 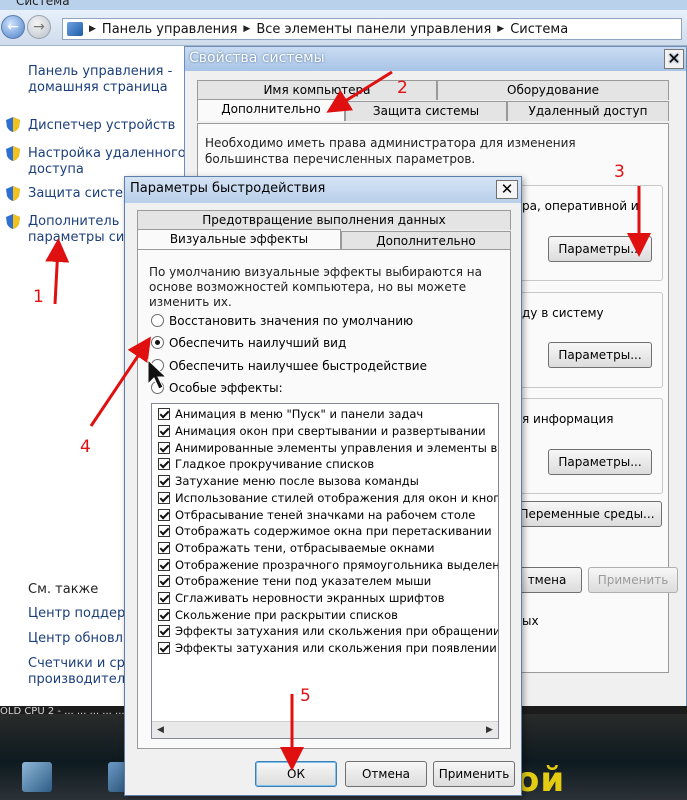 What do you see at coordinates (75, 639) in the screenshot?
I see `link-windows-update: Центр обновл` at bounding box center [75, 639].